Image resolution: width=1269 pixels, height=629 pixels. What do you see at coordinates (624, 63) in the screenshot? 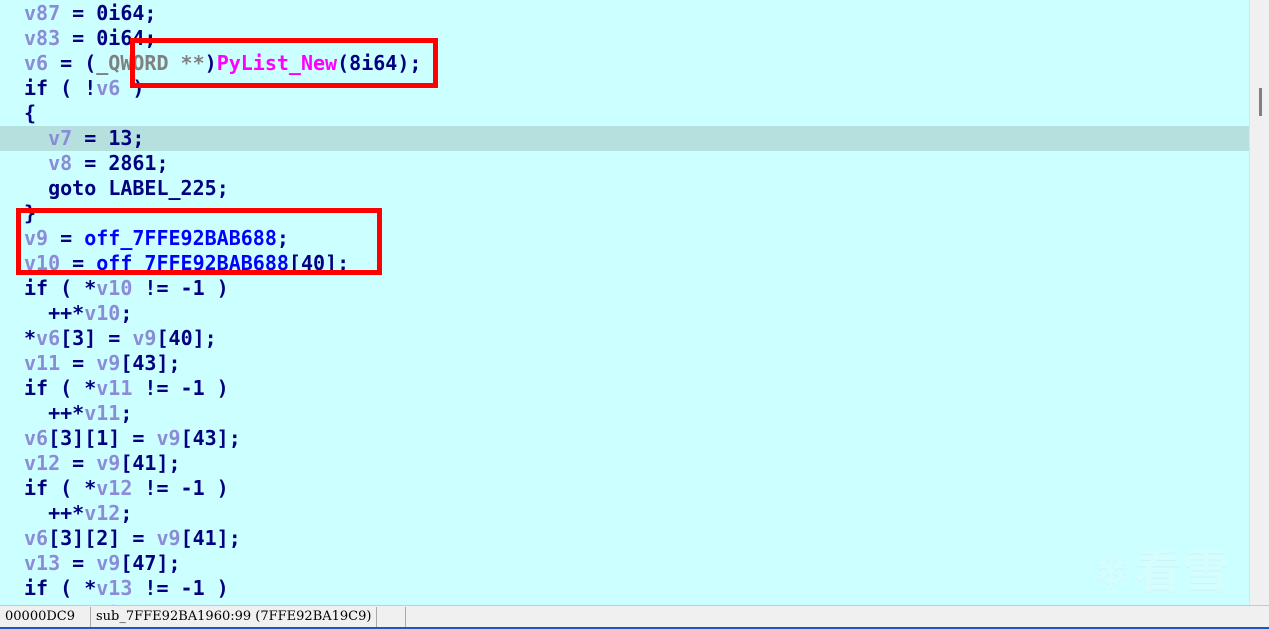
I see `code-line: v6 = (_QWORD **)PyList_New(8i64);` at bounding box center [624, 63].